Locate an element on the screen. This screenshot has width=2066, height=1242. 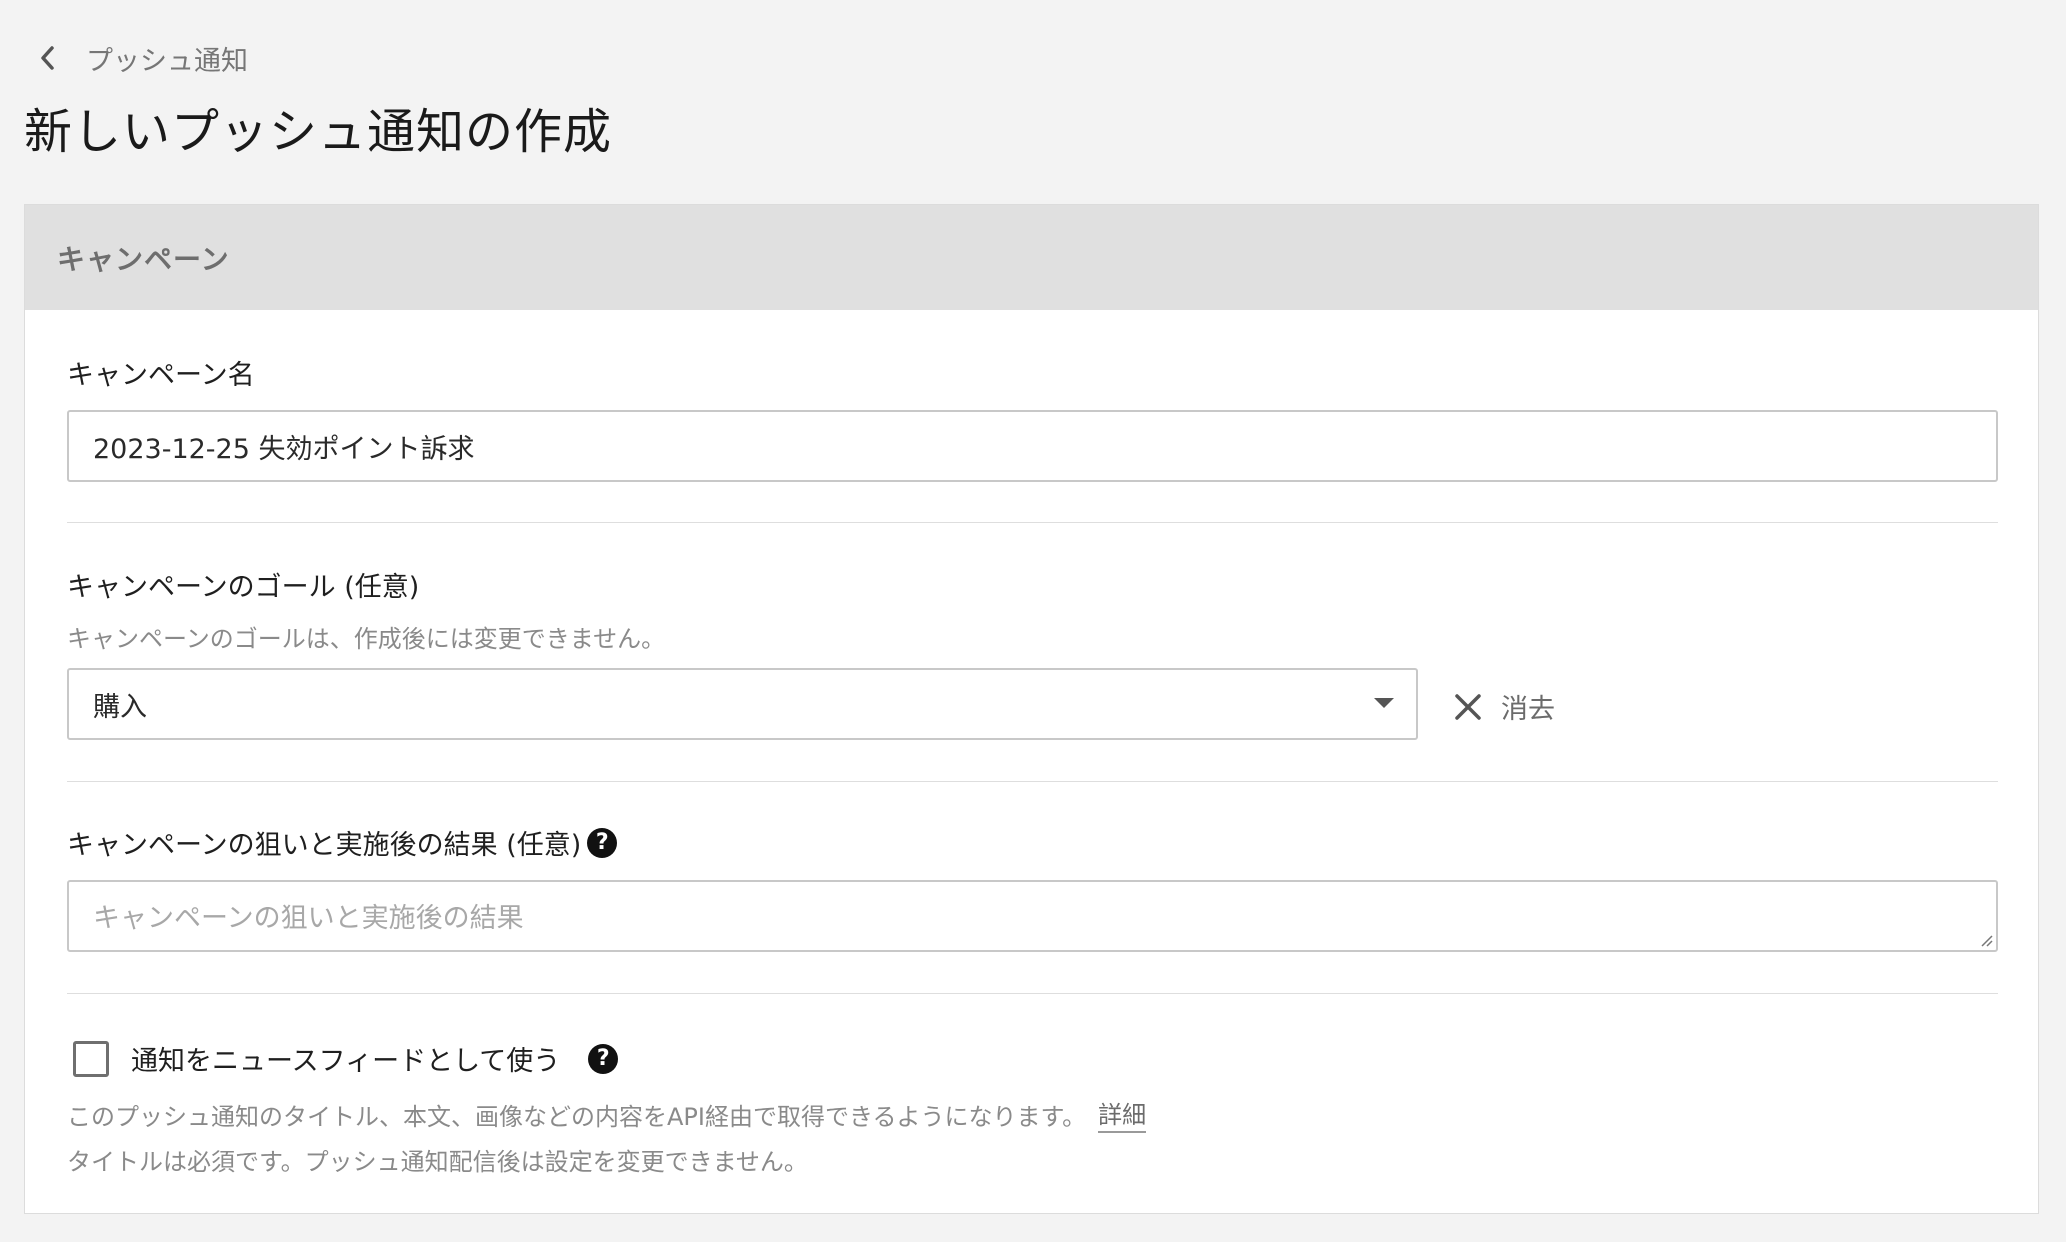
campaign-aim-field: キャンペーンの狙いと実施後の結果 (任意) ? is located at coordinates (1032, 842).